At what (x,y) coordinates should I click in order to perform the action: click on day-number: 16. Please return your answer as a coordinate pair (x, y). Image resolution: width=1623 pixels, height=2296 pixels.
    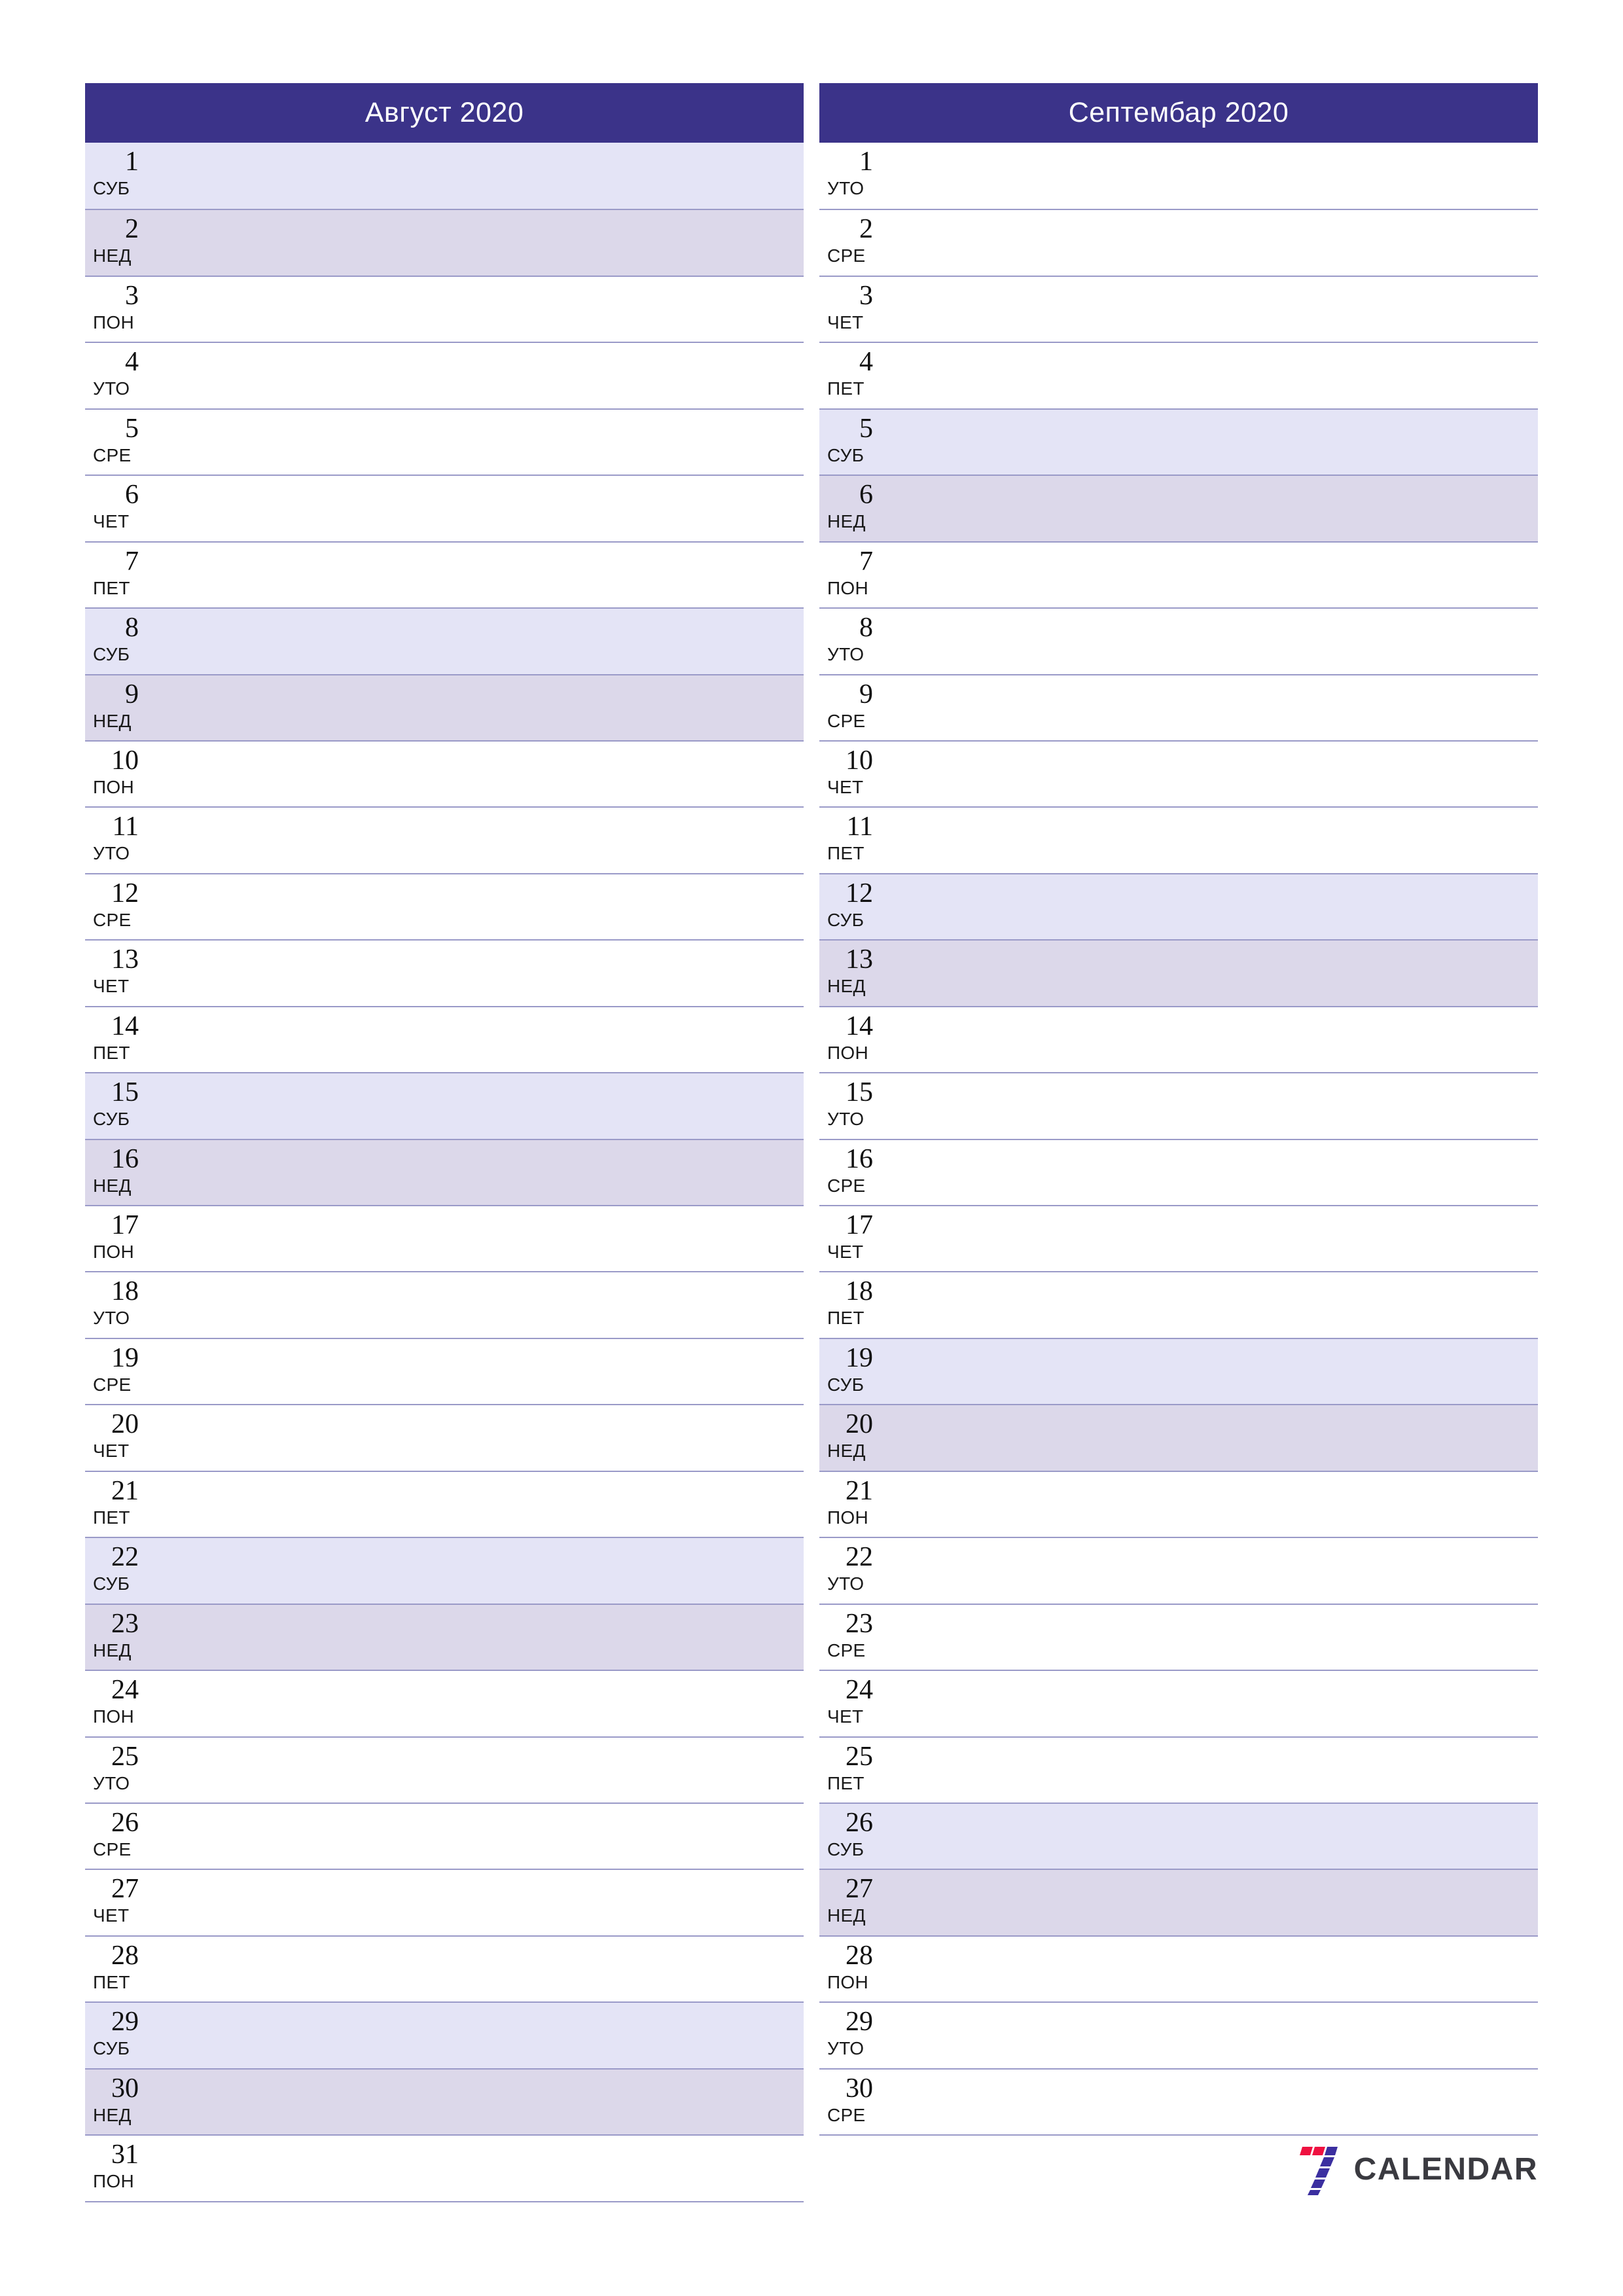
    Looking at the image, I should click on (859, 1158).